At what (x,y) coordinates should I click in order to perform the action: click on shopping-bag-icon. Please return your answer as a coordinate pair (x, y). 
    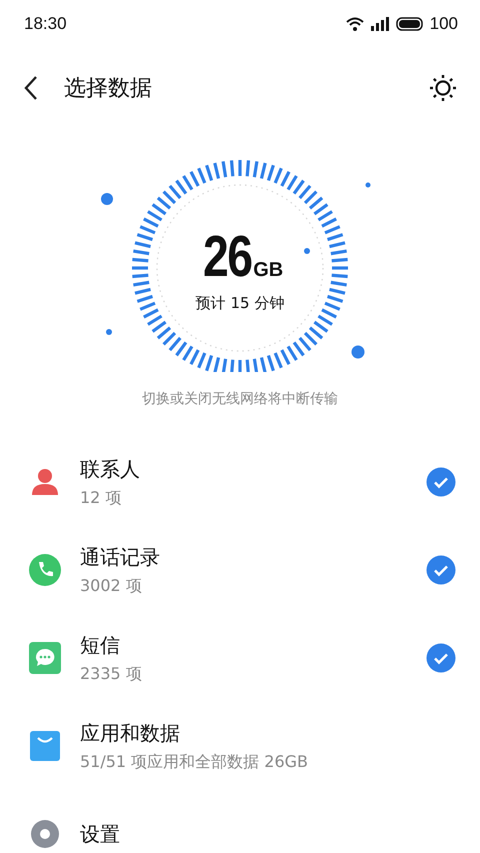
    Looking at the image, I should click on (45, 746).